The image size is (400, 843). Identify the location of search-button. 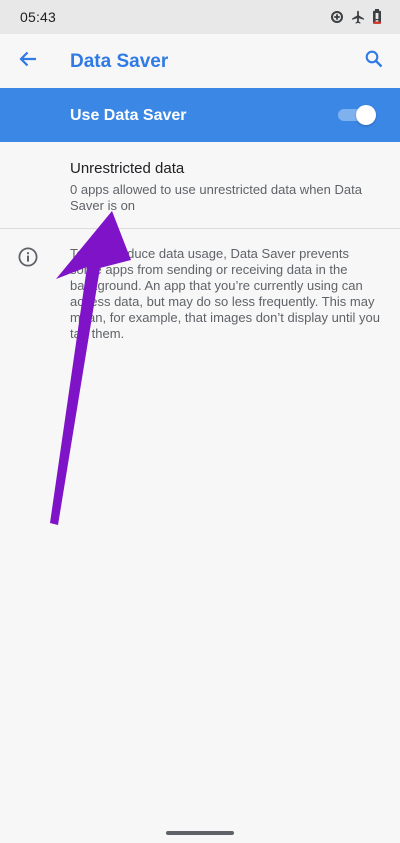
(374, 61).